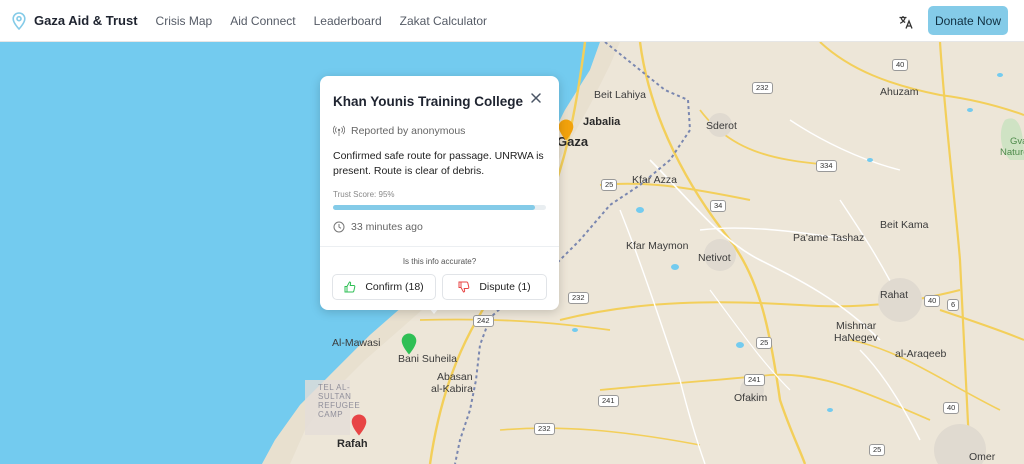 Image resolution: width=1024 pixels, height=464 pixels. I want to click on donate-button: Donate Now, so click(968, 20).